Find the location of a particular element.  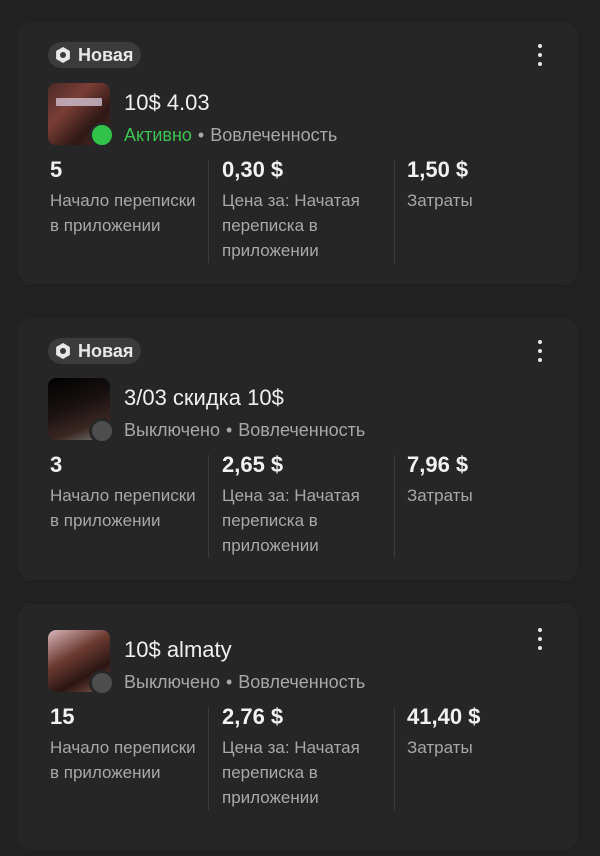

campaign-title: 10$ almaty is located at coordinates (178, 650).